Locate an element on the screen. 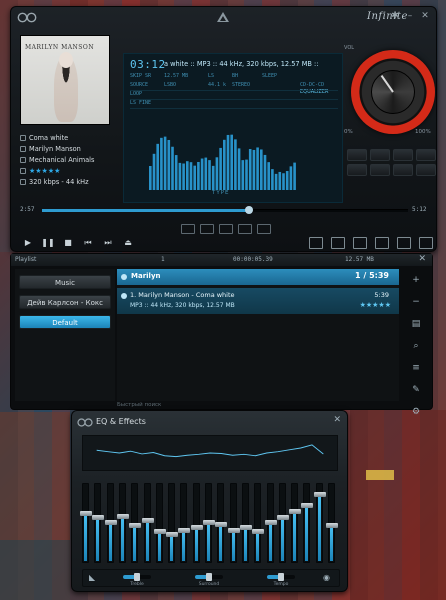 The width and height of the screenshot is (446, 600). add-icon: + is located at coordinates (416, 280).